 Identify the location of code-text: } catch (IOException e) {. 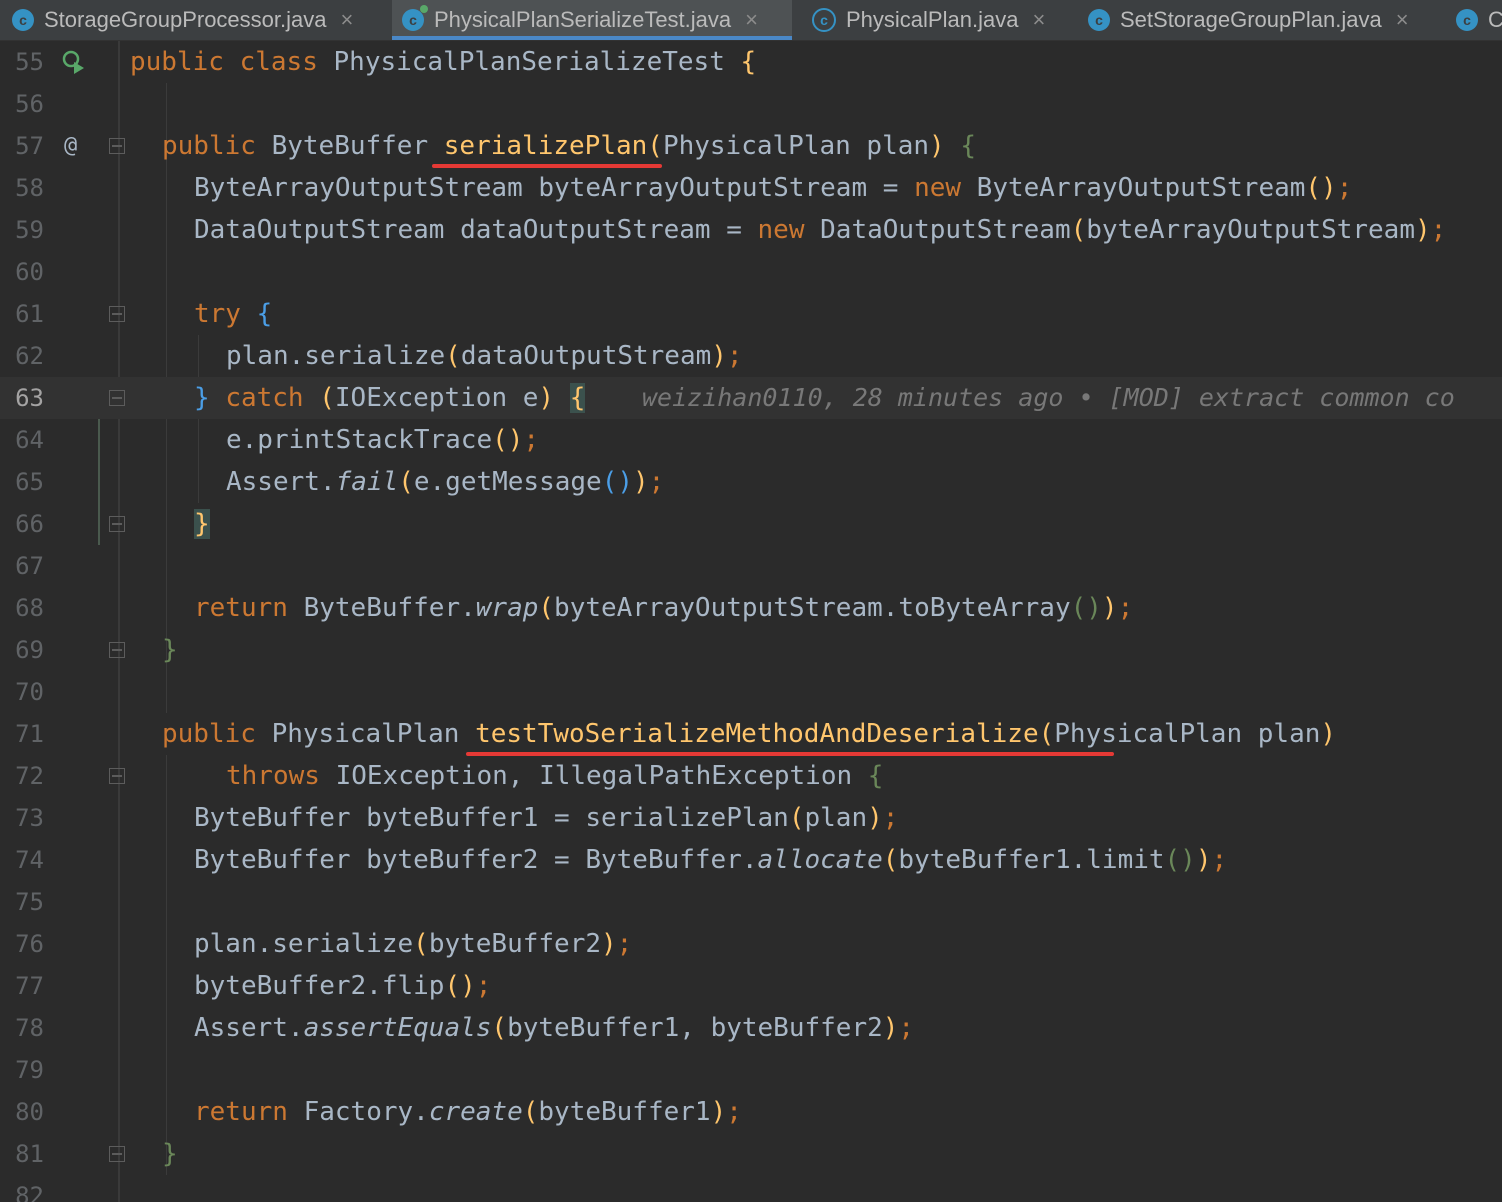
(390, 398).